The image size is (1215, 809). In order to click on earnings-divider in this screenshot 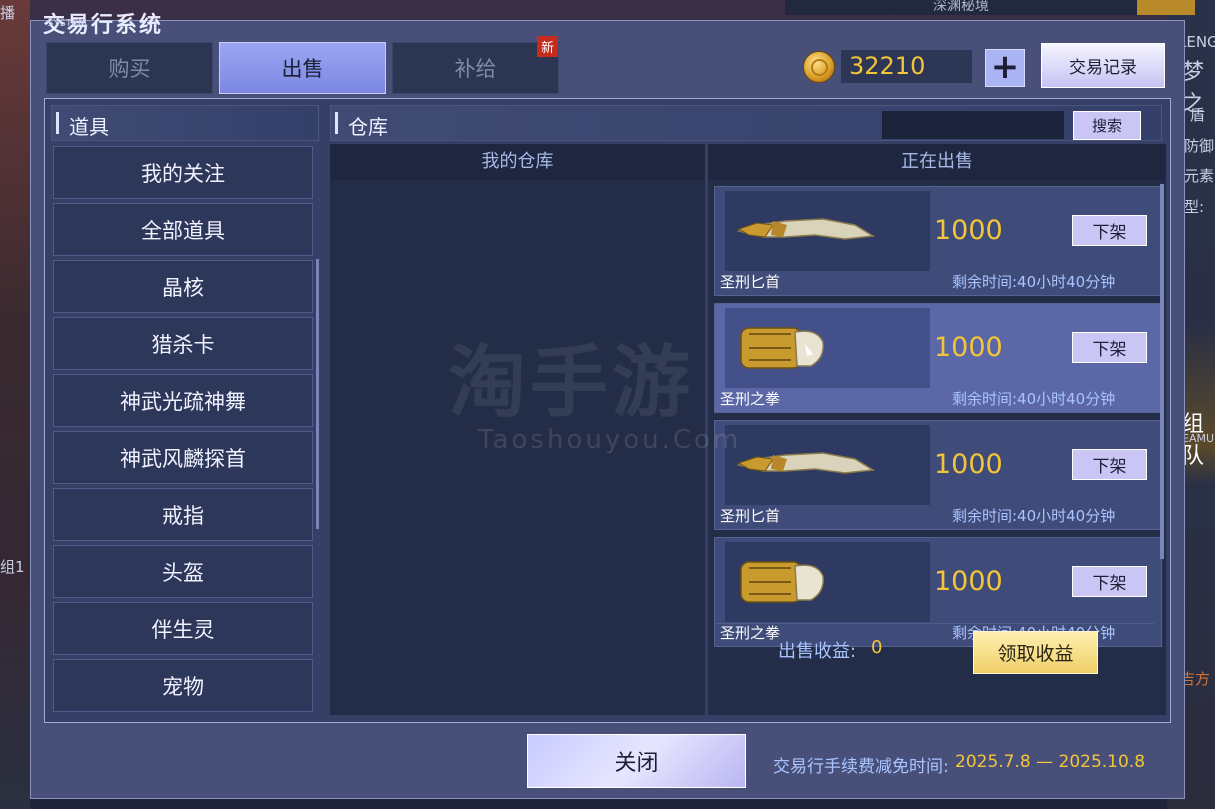, I will do `click(934, 623)`.